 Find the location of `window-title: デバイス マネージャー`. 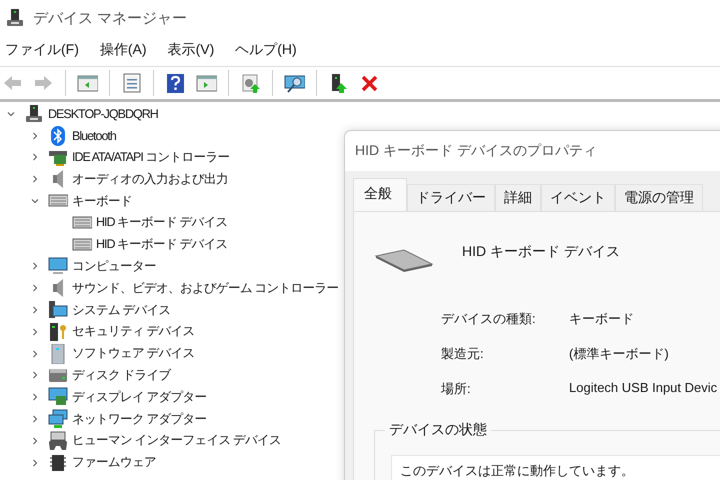

window-title: デバイス マネージャー is located at coordinates (110, 18).